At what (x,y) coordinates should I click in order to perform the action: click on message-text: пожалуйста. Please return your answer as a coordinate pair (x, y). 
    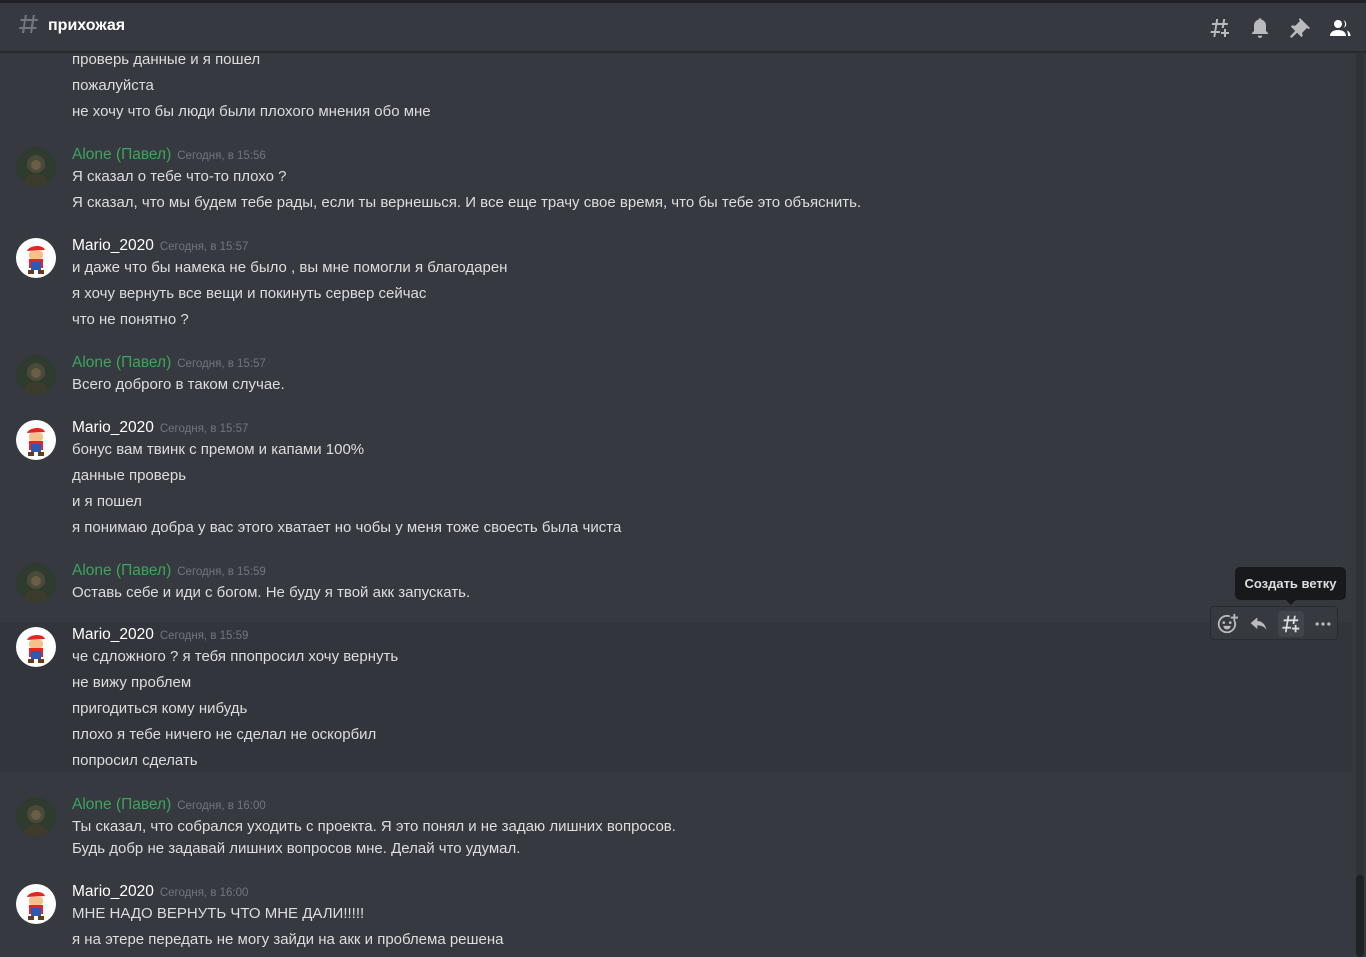
    Looking at the image, I should click on (113, 85).